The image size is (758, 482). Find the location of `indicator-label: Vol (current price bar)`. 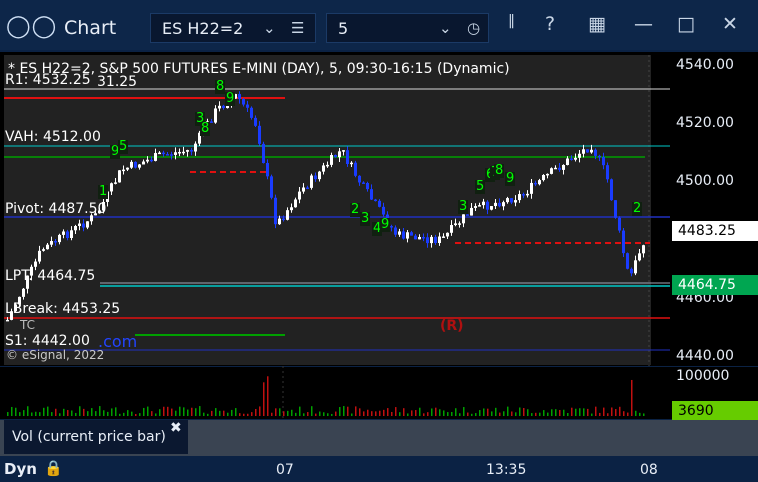

indicator-label: Vol (current price bar) is located at coordinates (89, 437).